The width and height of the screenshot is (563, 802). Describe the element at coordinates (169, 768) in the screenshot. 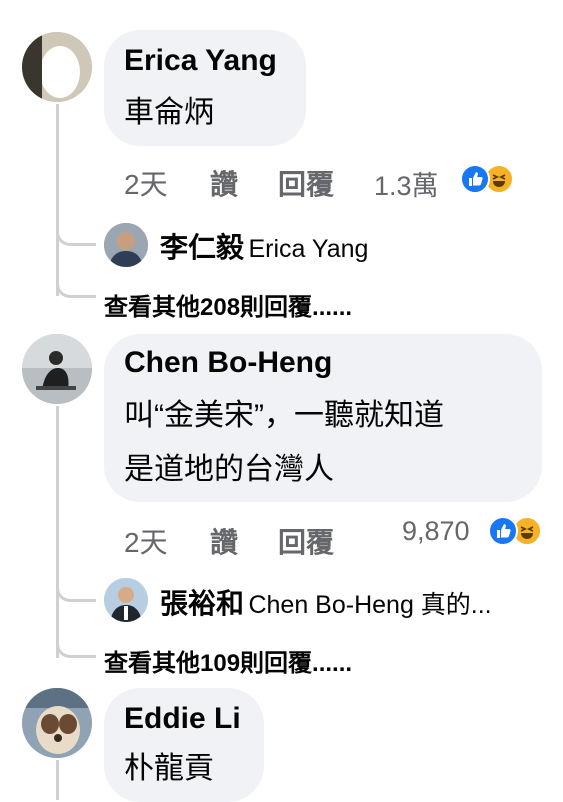

I see `comment-text: 朴龍貢` at that location.